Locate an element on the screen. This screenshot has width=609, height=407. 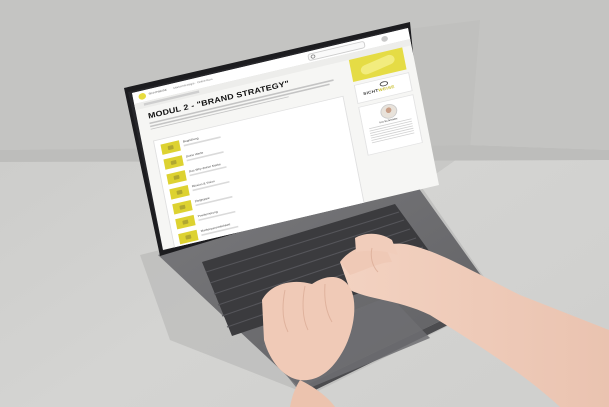
search-icon is located at coordinates (313, 57).